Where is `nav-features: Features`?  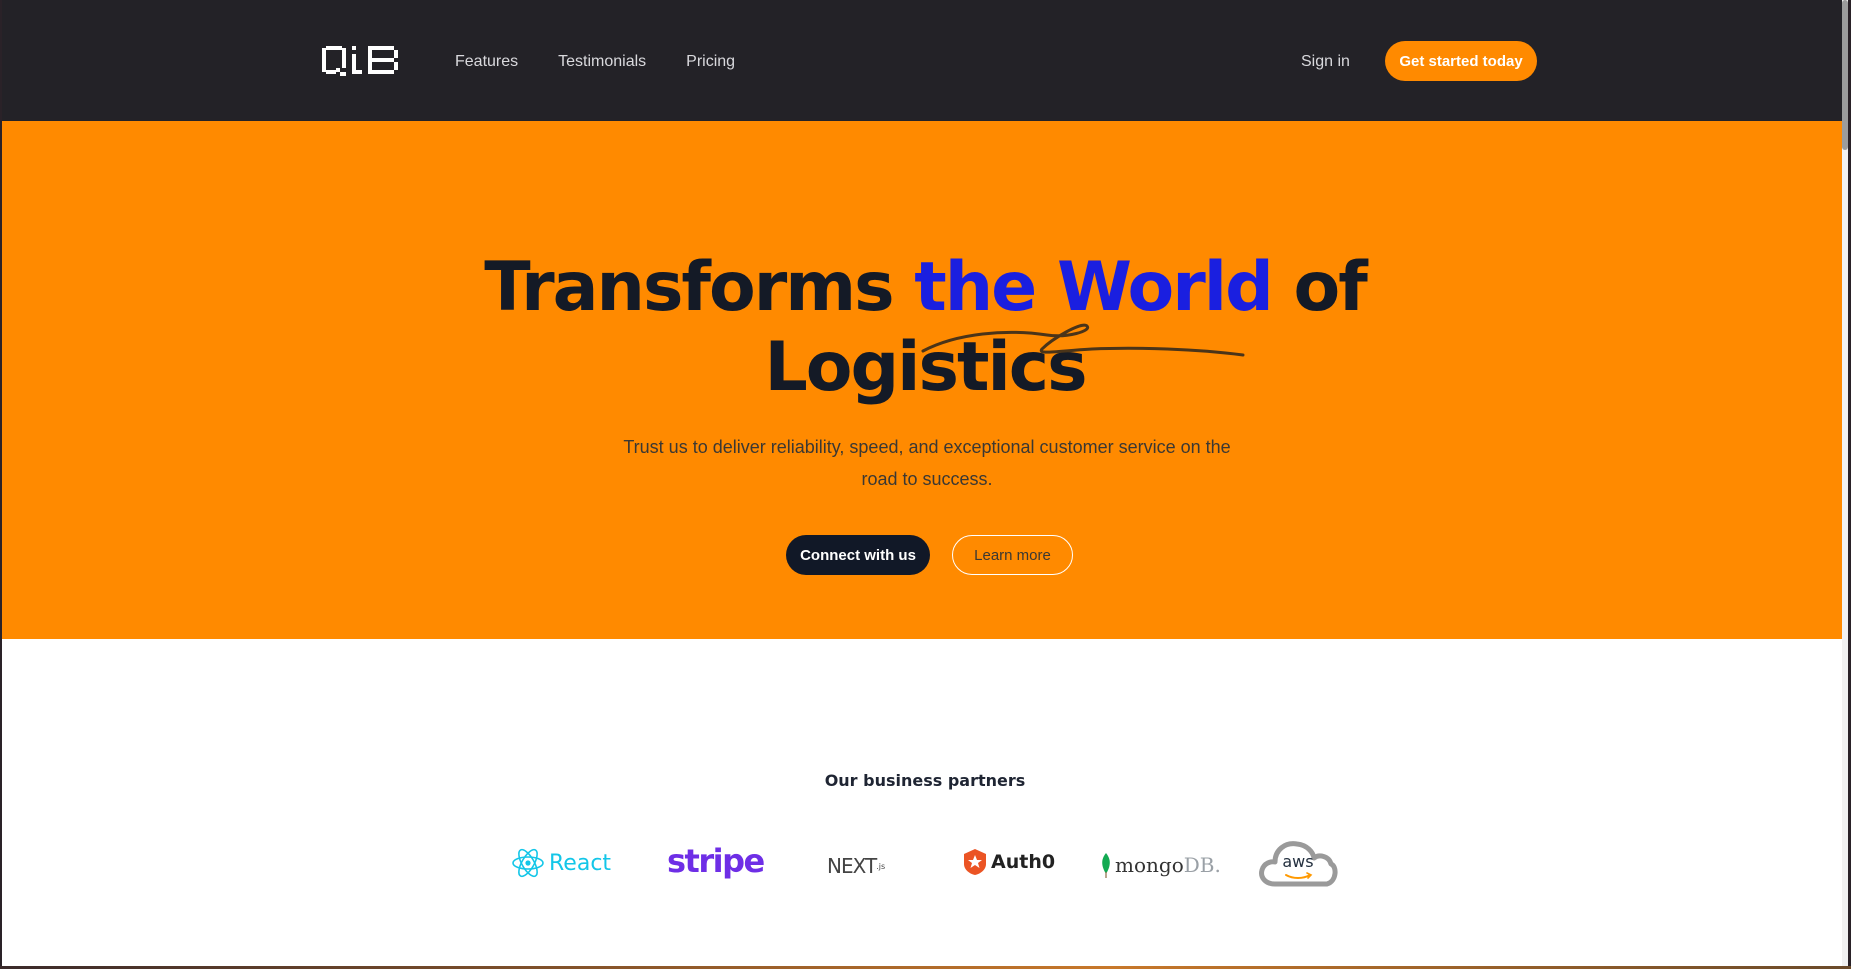
nav-features: Features is located at coordinates (486, 62).